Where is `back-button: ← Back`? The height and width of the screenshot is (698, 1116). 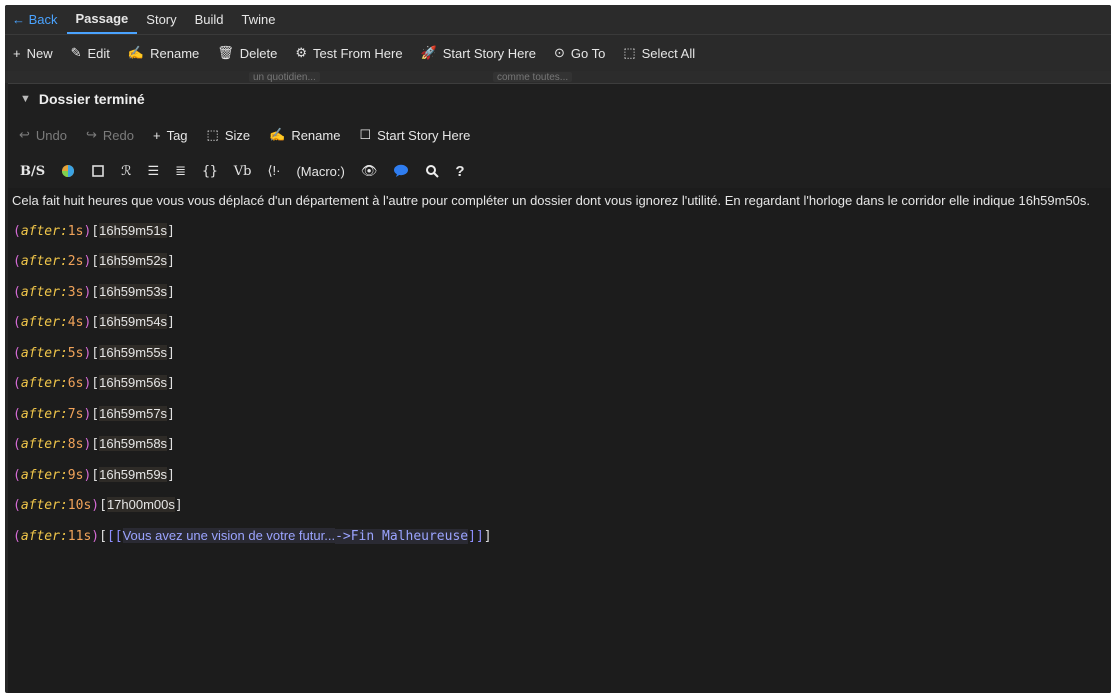
back-button: ← Back is located at coordinates (36, 19).